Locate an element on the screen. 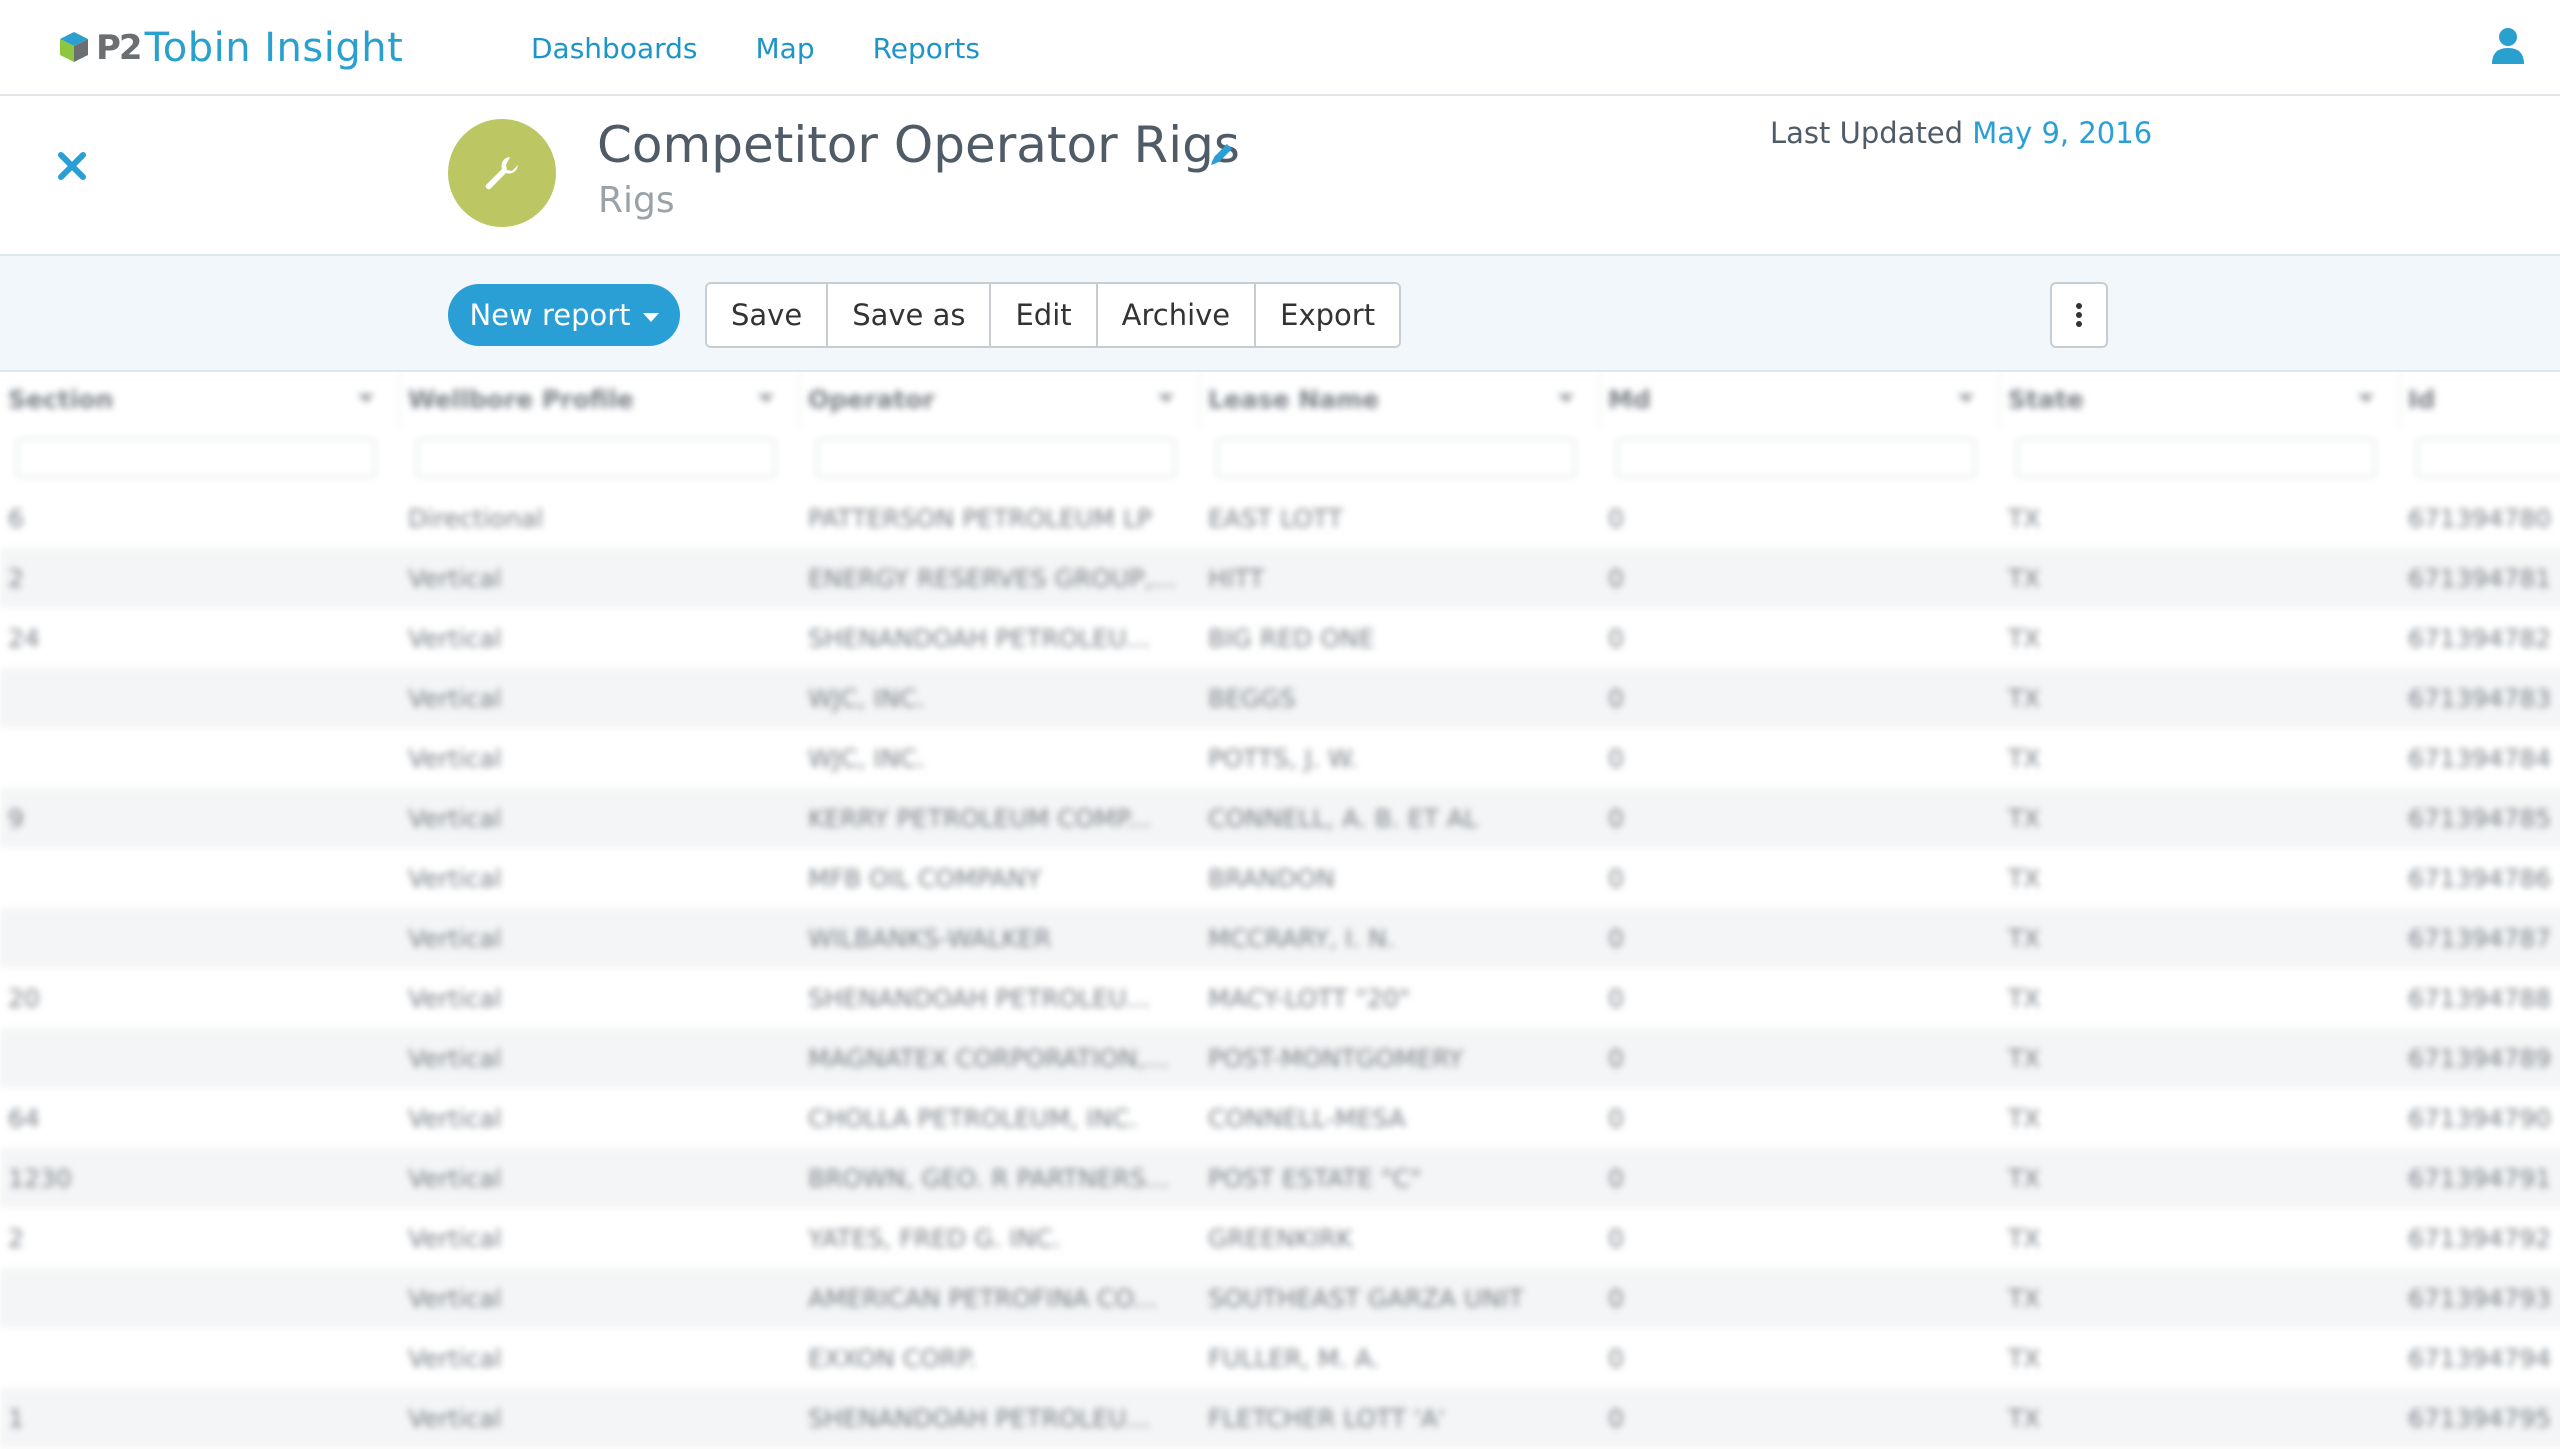 The height and width of the screenshot is (1449, 2560). user-icon is located at coordinates (2508, 46).